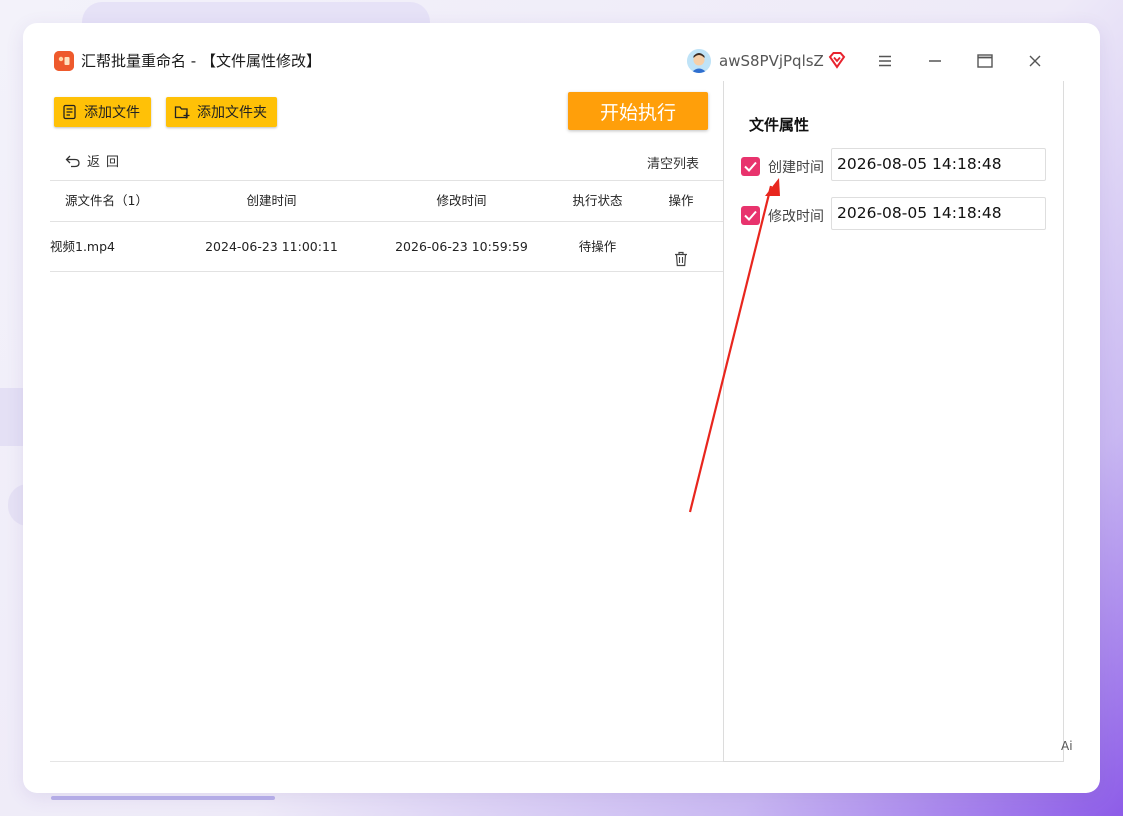 This screenshot has height=816, width=1123. Describe the element at coordinates (163, 798) in the screenshot. I see `background-bar` at that location.